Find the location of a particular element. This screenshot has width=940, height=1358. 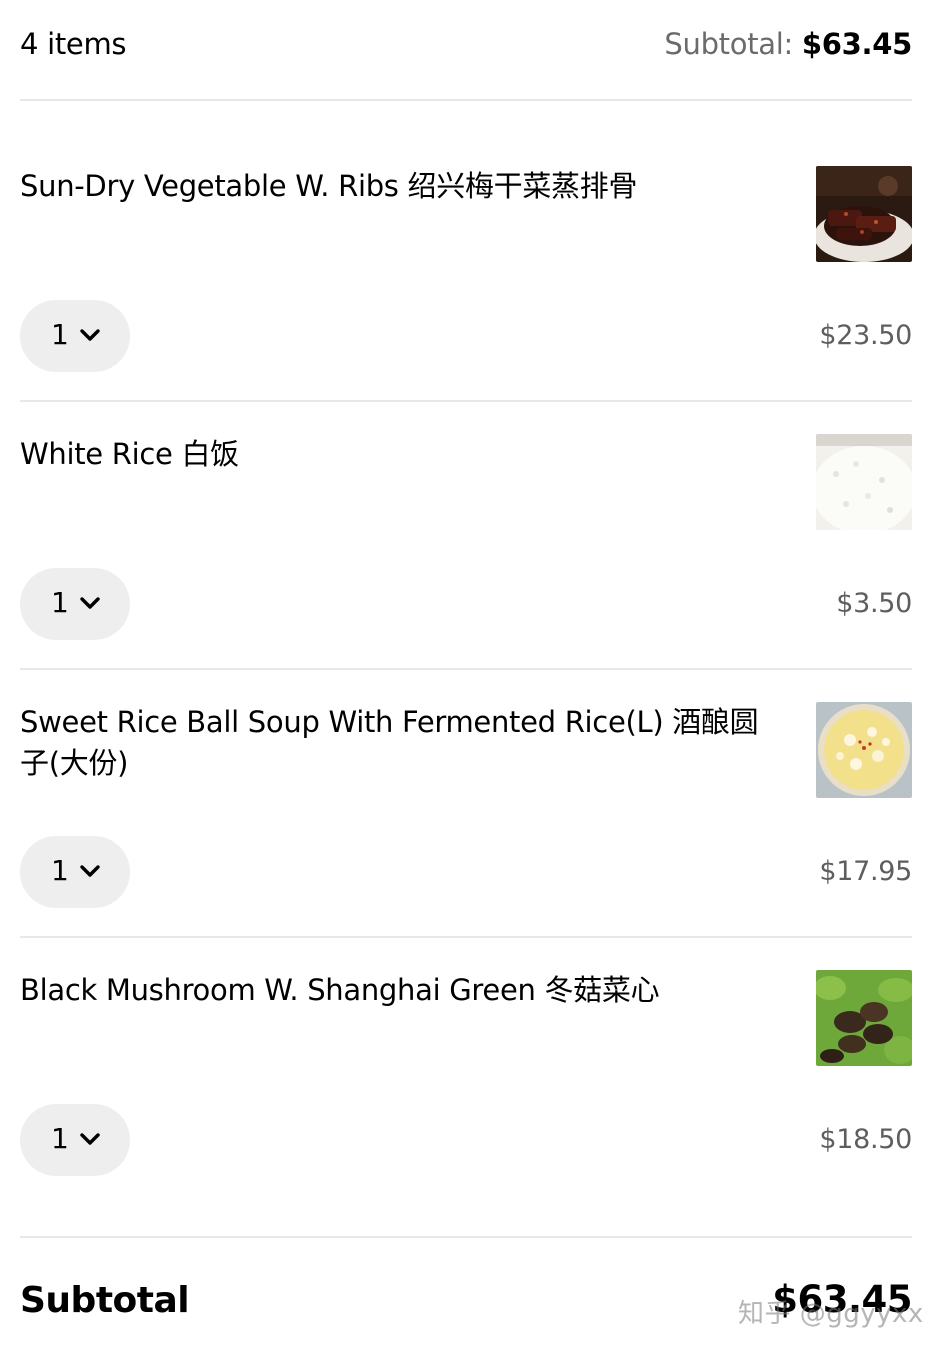

header-subtotal-label: Subtotal: is located at coordinates (733, 44).